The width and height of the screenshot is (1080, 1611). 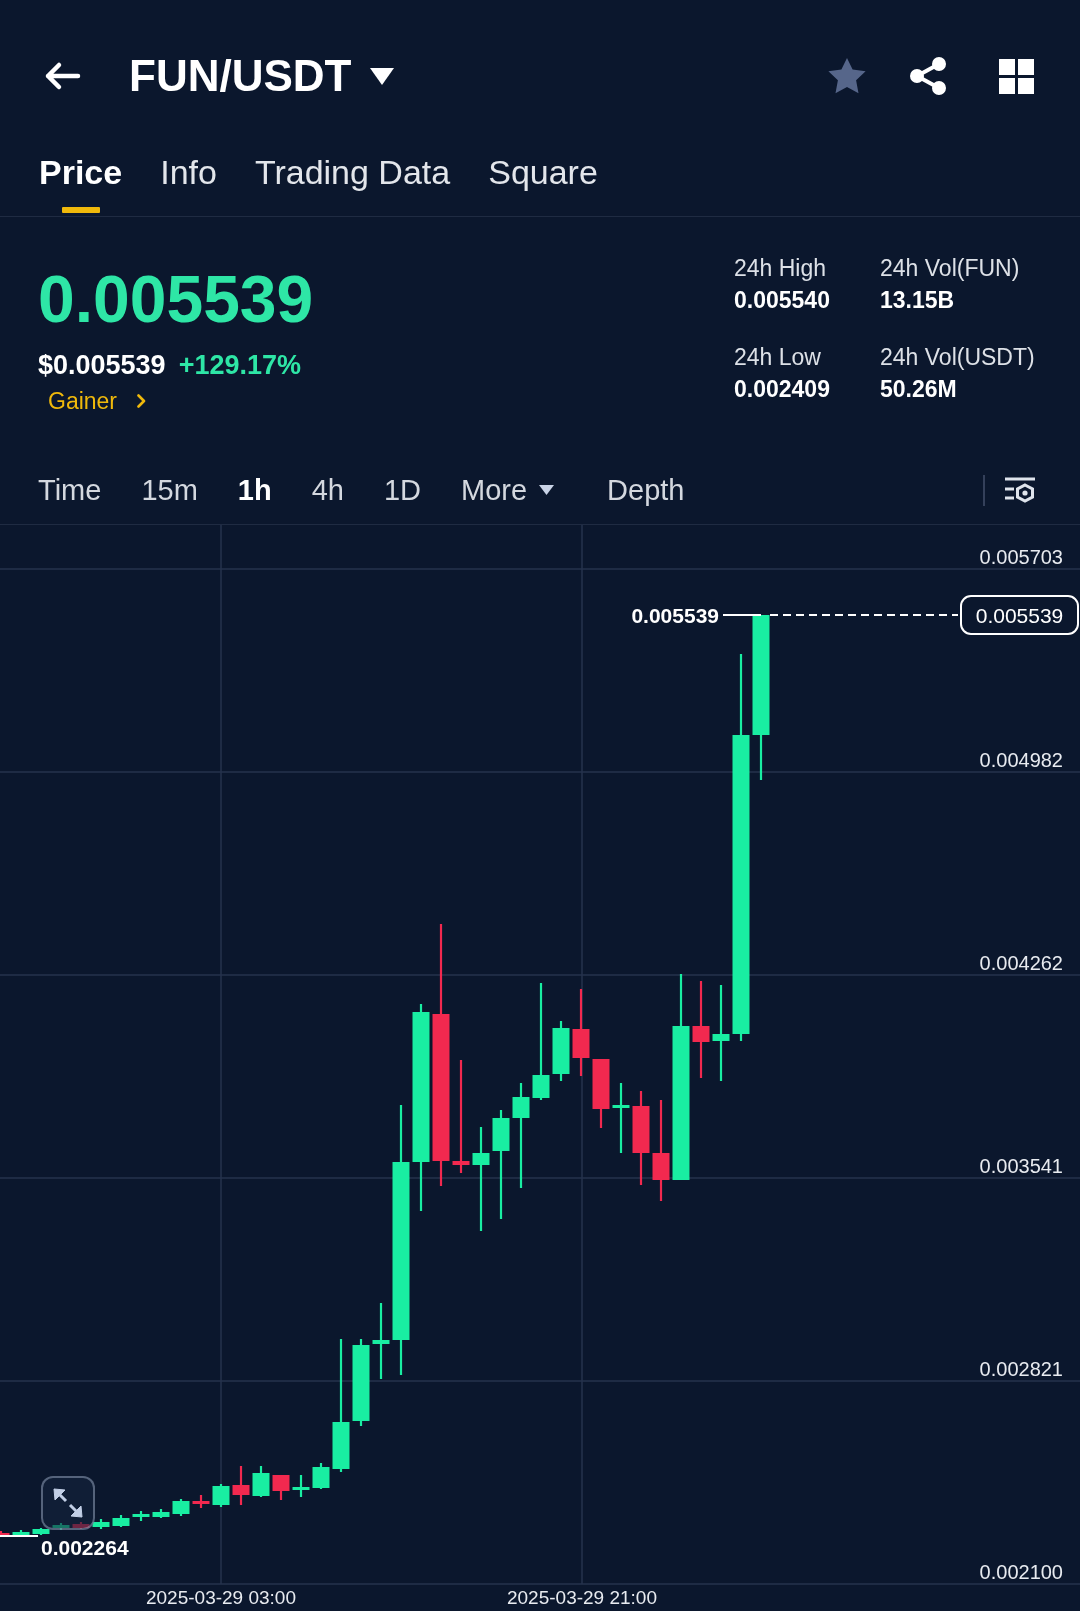 What do you see at coordinates (169, 490) in the screenshot?
I see `interval-tab: 15m` at bounding box center [169, 490].